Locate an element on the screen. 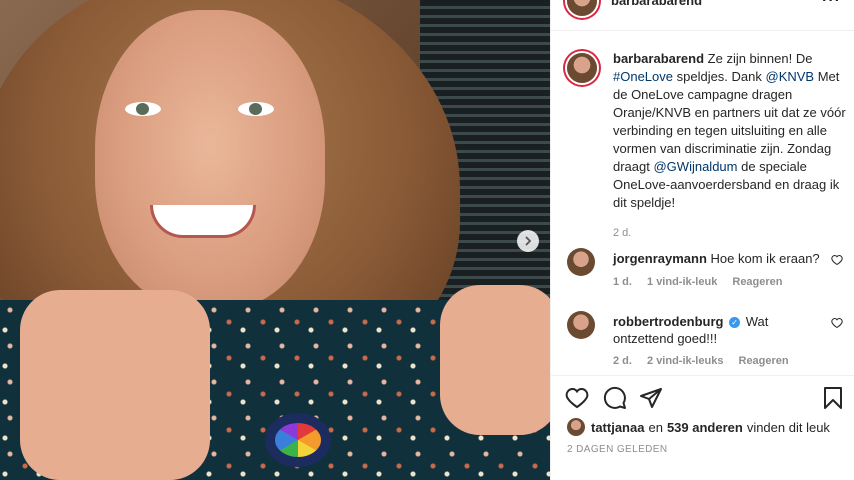 This screenshot has width=854, height=480. photo-eye-right is located at coordinates (256, 109).